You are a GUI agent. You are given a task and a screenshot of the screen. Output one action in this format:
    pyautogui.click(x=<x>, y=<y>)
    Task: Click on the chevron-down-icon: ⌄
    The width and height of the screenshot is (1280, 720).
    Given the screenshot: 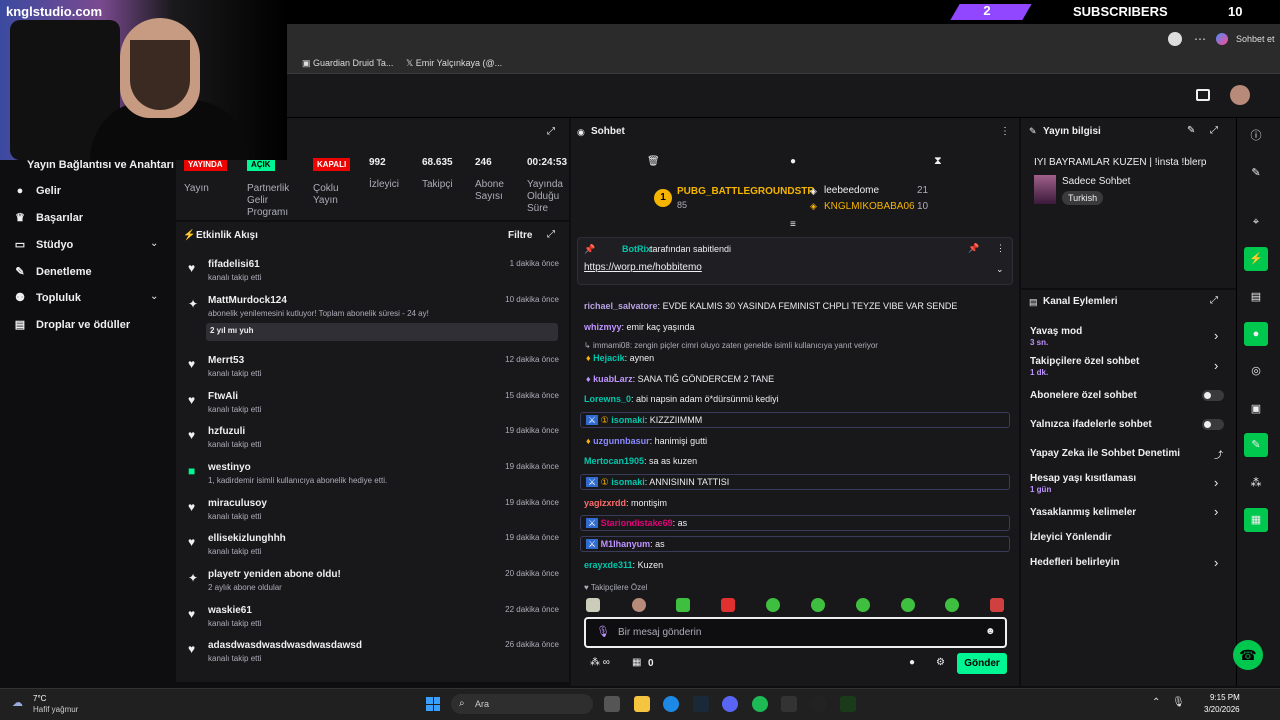 What is the action you would take?
    pyautogui.click(x=1000, y=269)
    